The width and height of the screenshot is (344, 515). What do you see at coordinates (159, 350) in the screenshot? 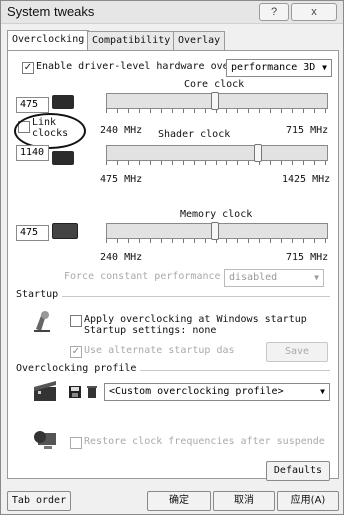
I see `alternate-startup-label: Use alternate startup das` at bounding box center [159, 350].